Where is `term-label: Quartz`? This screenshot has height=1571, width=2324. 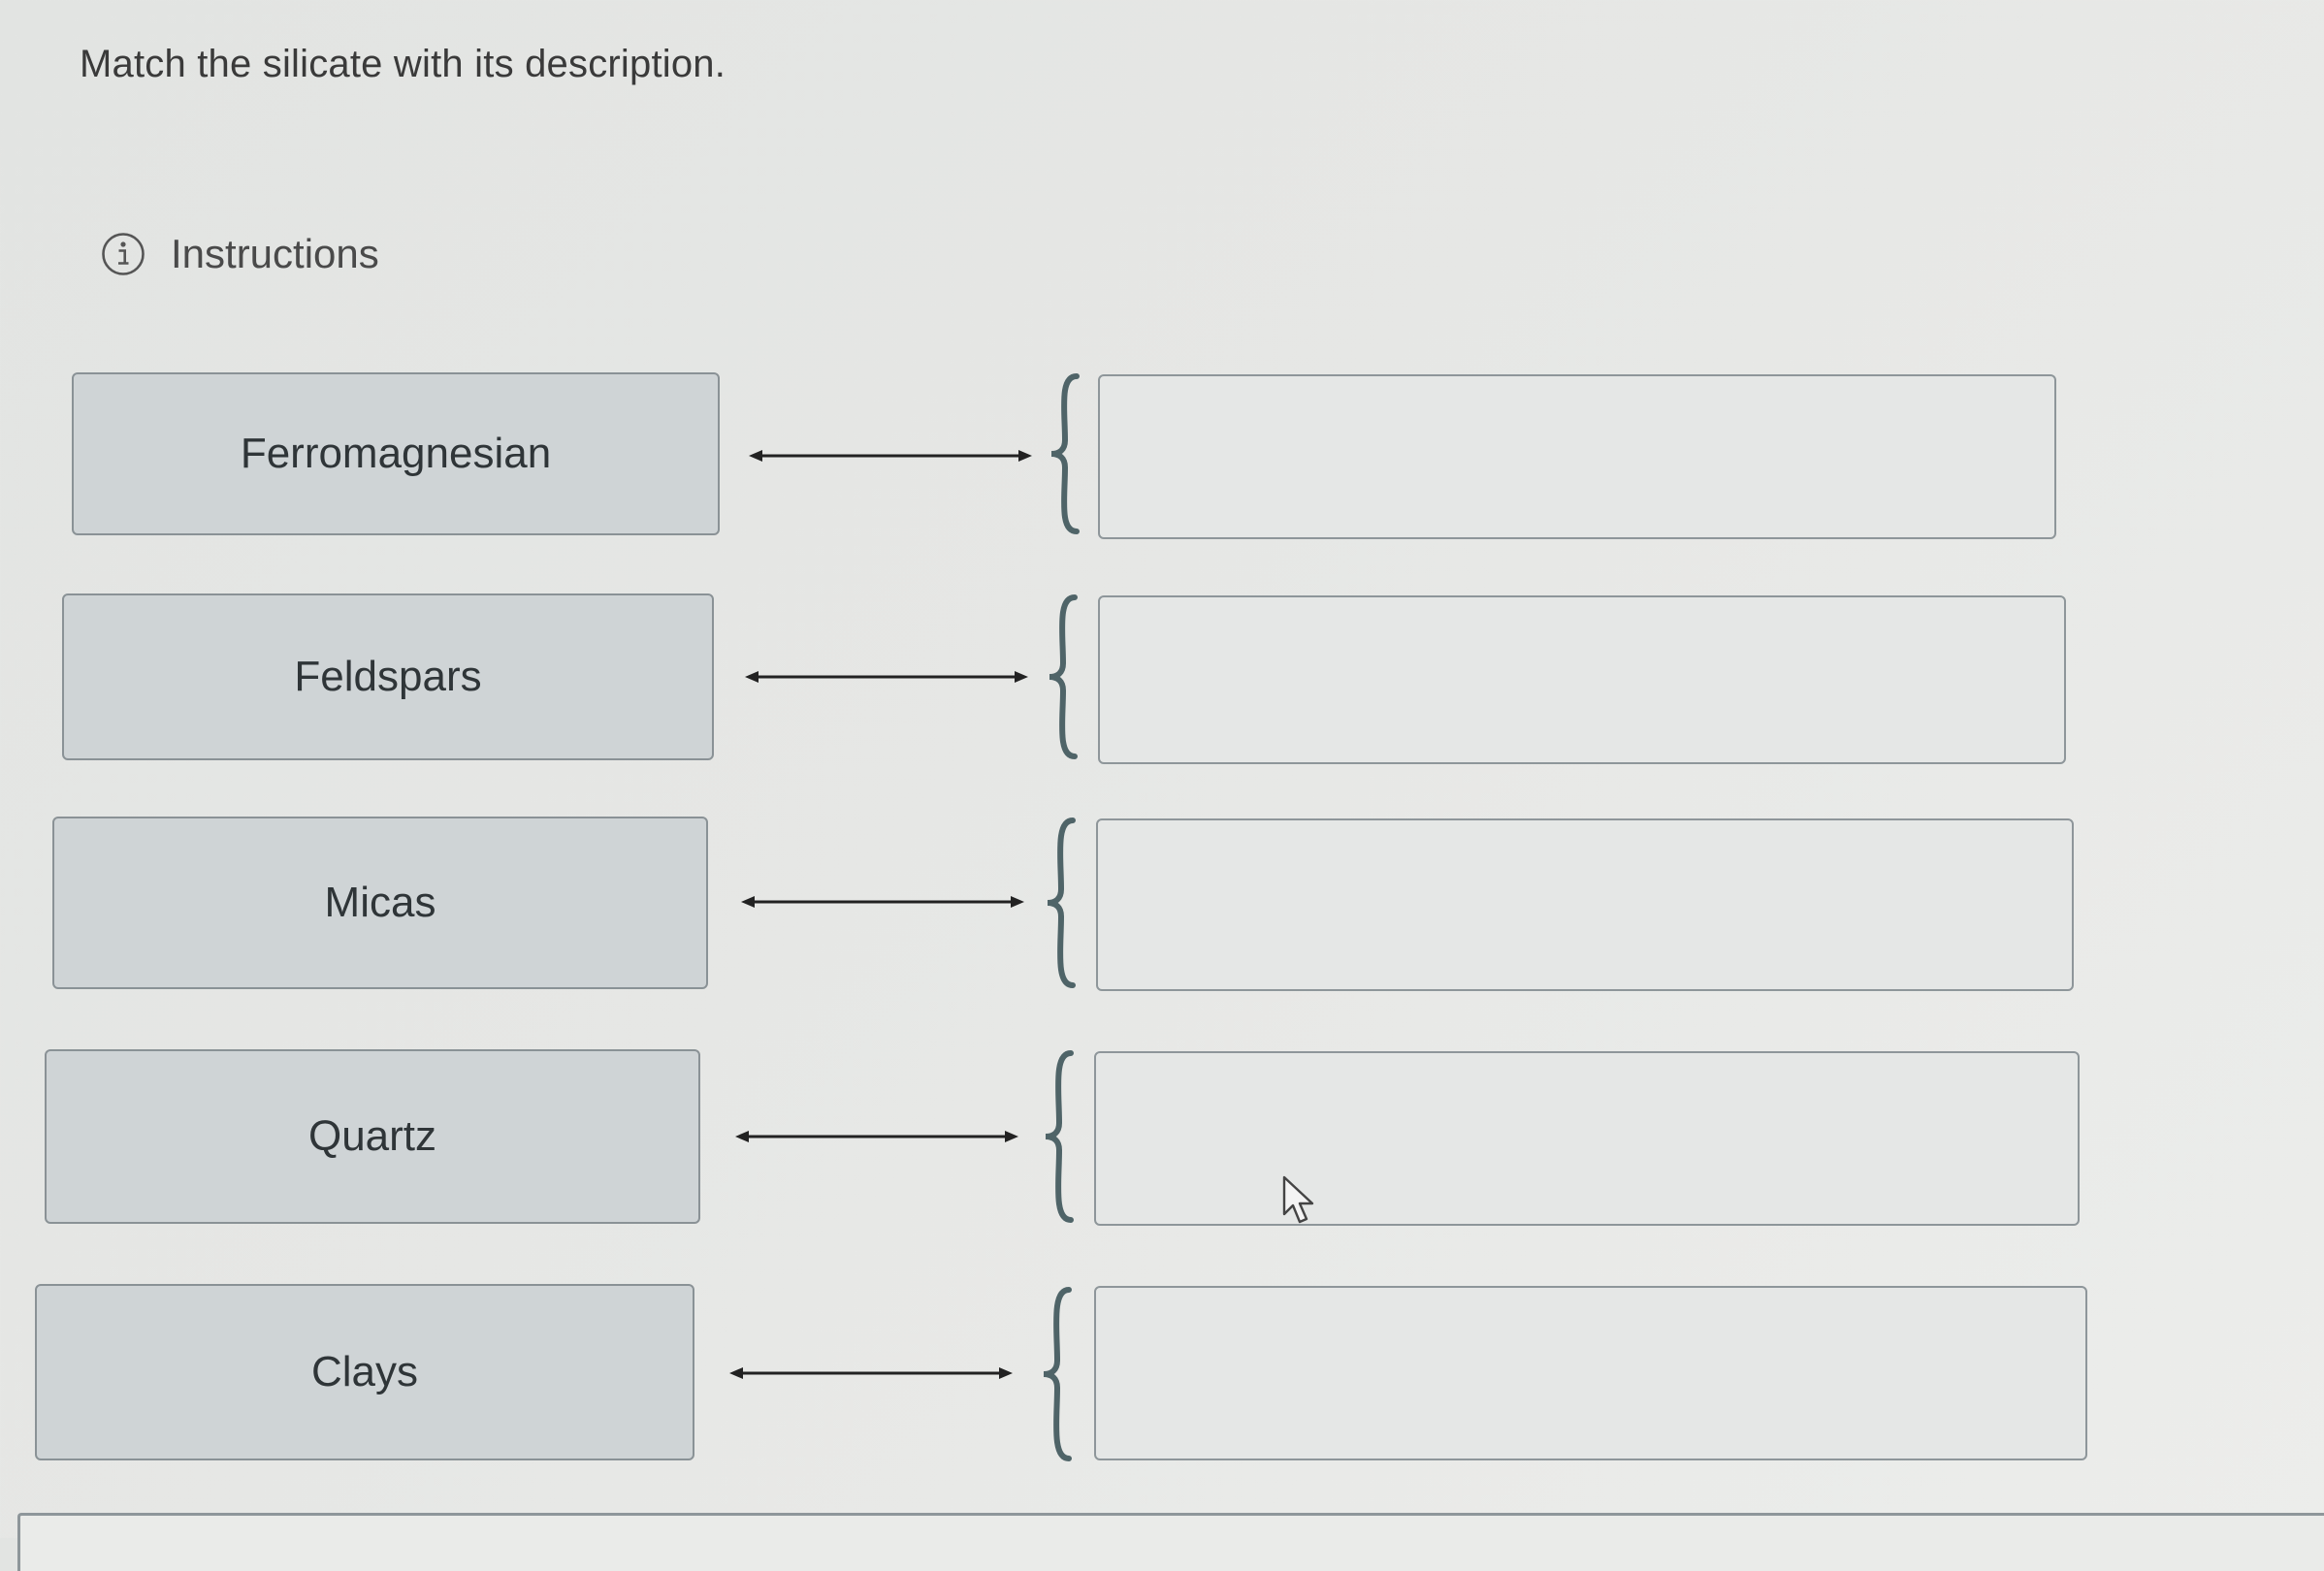
term-label: Quartz is located at coordinates (372, 1136).